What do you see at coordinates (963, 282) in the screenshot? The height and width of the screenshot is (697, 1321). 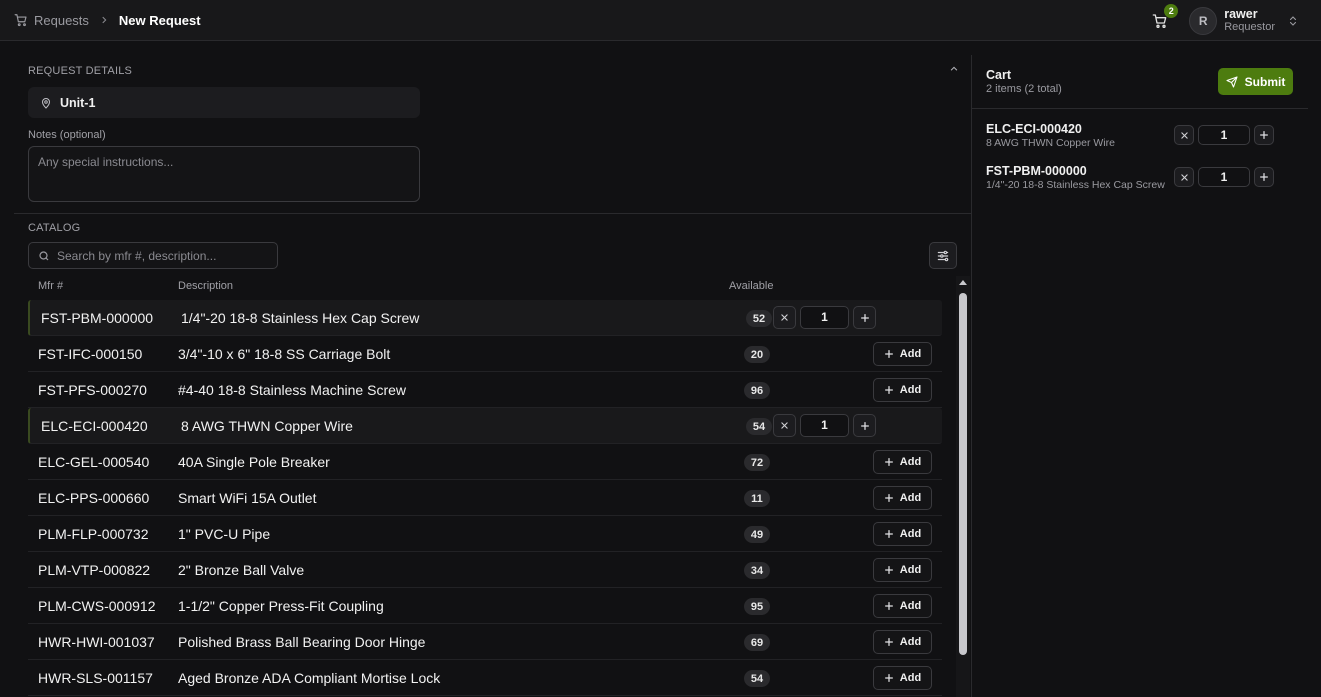 I see `scroll-up-arrow` at bounding box center [963, 282].